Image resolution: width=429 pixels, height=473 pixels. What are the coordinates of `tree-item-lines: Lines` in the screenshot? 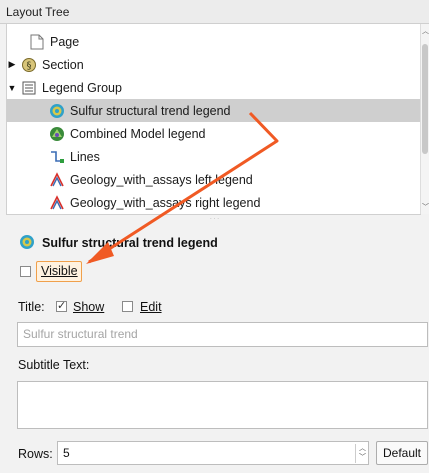 It's located at (214, 156).